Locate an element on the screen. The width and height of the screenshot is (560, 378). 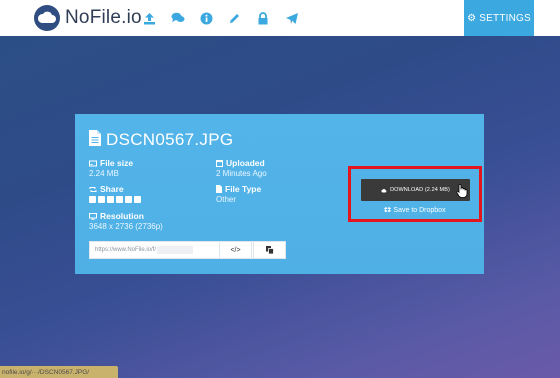
upload-icon is located at coordinates (149, 18).